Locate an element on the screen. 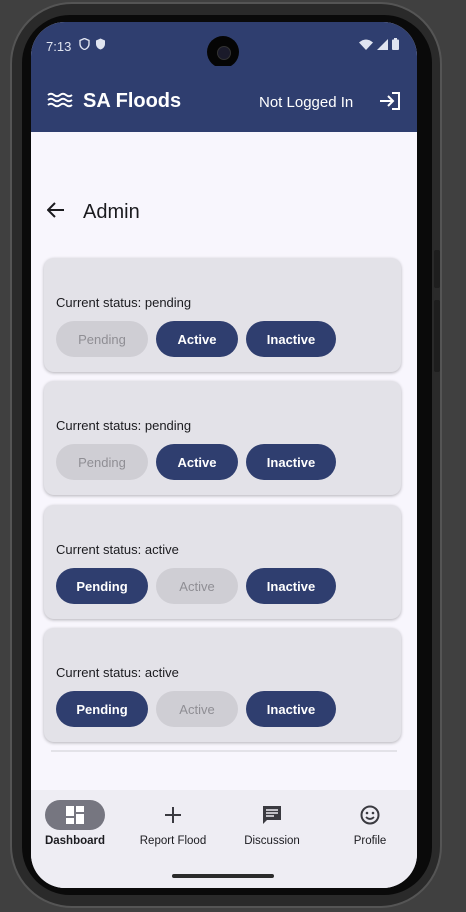 This screenshot has height=912, width=466. smiley-icon is located at coordinates (370, 815).